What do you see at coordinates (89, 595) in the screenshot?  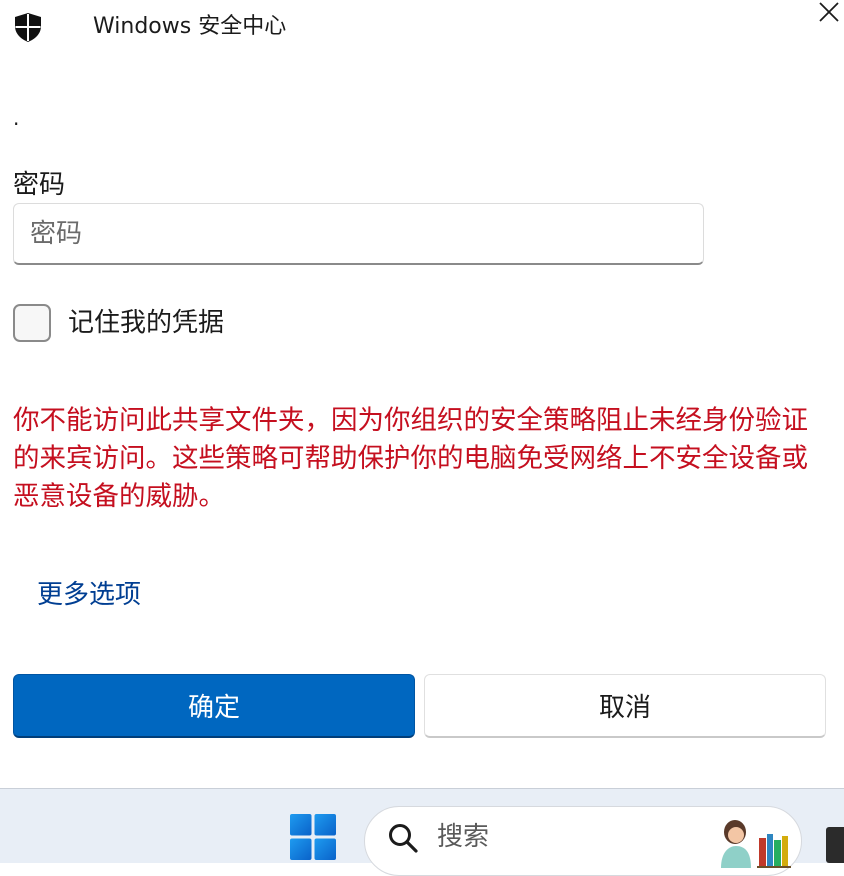 I see `more-options-link: 更多选项` at bounding box center [89, 595].